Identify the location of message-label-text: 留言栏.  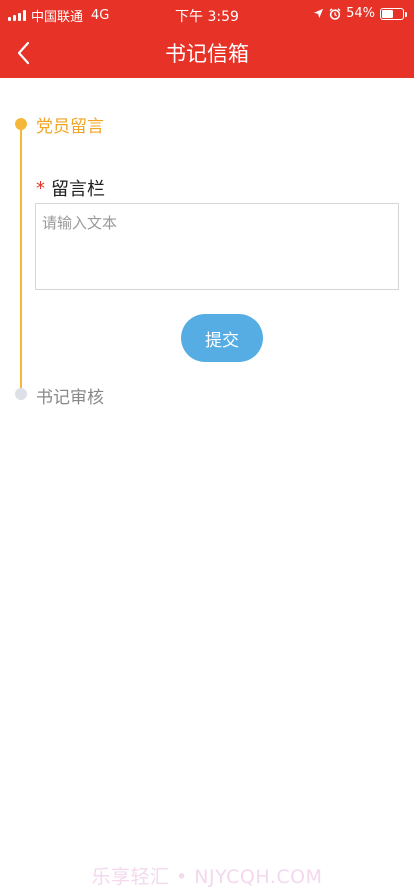
(78, 189).